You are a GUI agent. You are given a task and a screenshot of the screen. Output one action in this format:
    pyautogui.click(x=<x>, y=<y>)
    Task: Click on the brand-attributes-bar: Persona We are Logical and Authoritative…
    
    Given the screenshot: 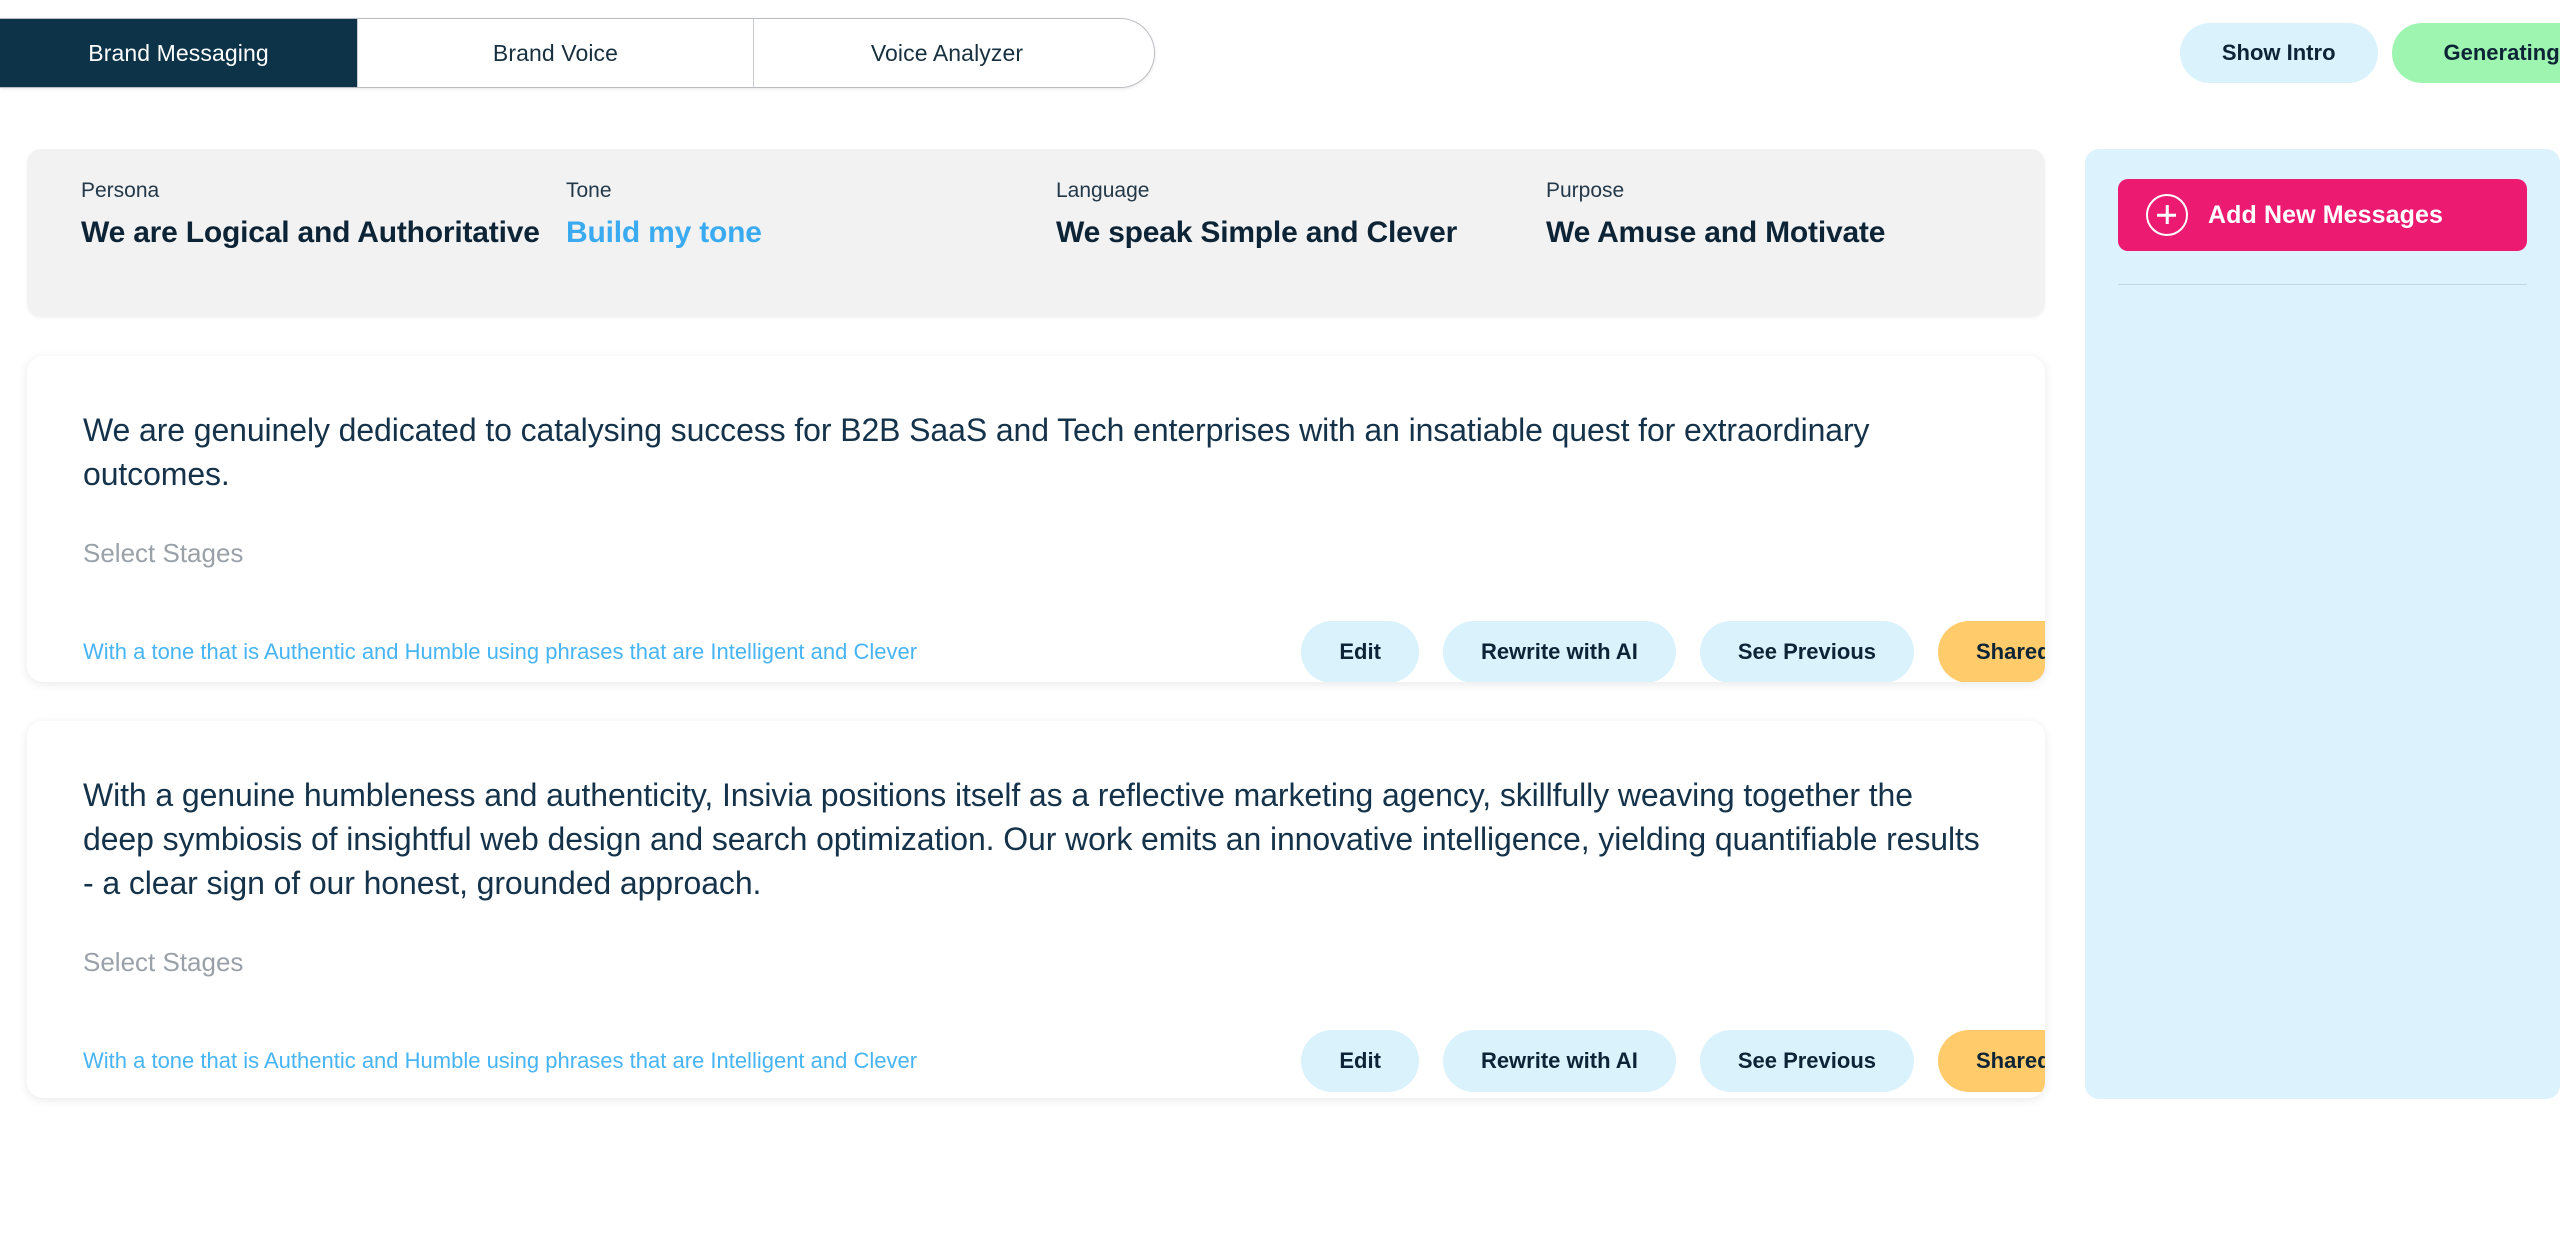 What is the action you would take?
    pyautogui.click(x=1036, y=233)
    